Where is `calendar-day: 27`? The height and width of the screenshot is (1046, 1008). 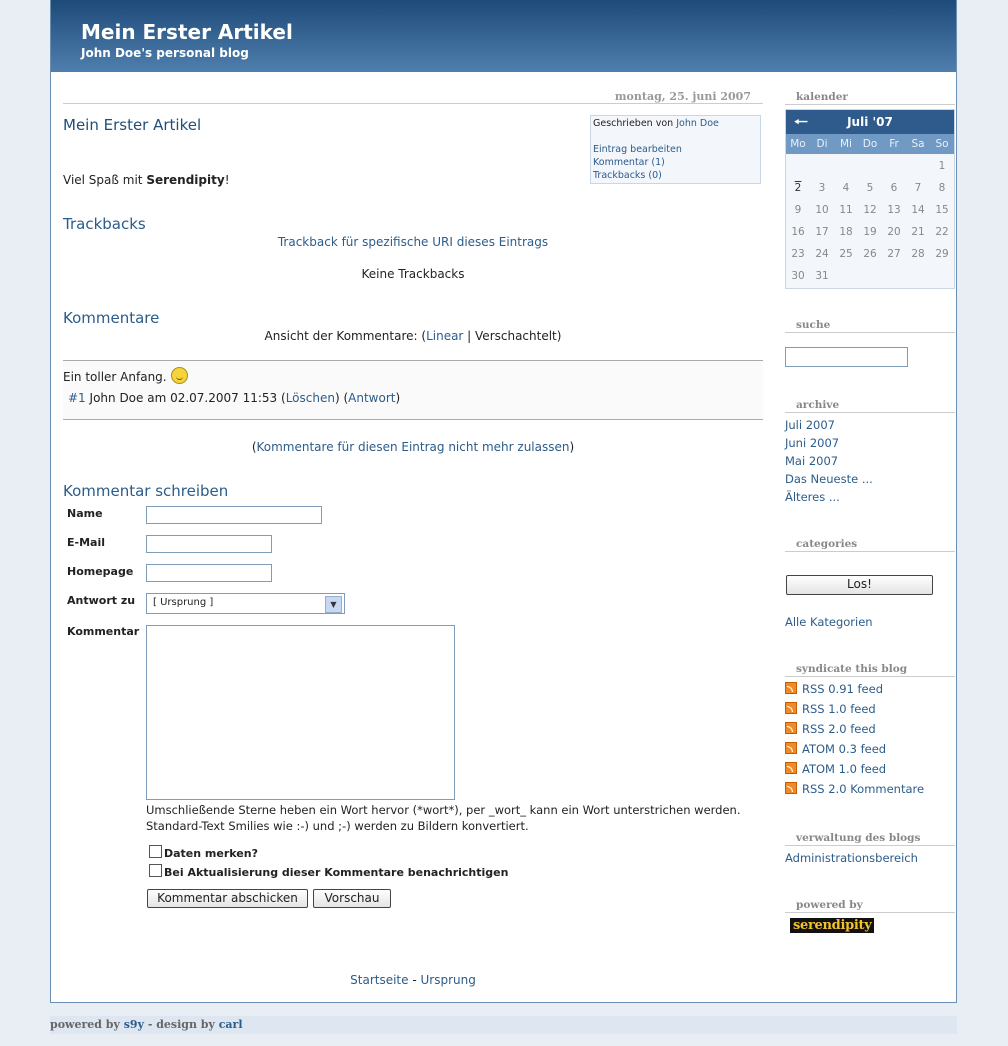
calendar-day: 27 is located at coordinates (894, 254).